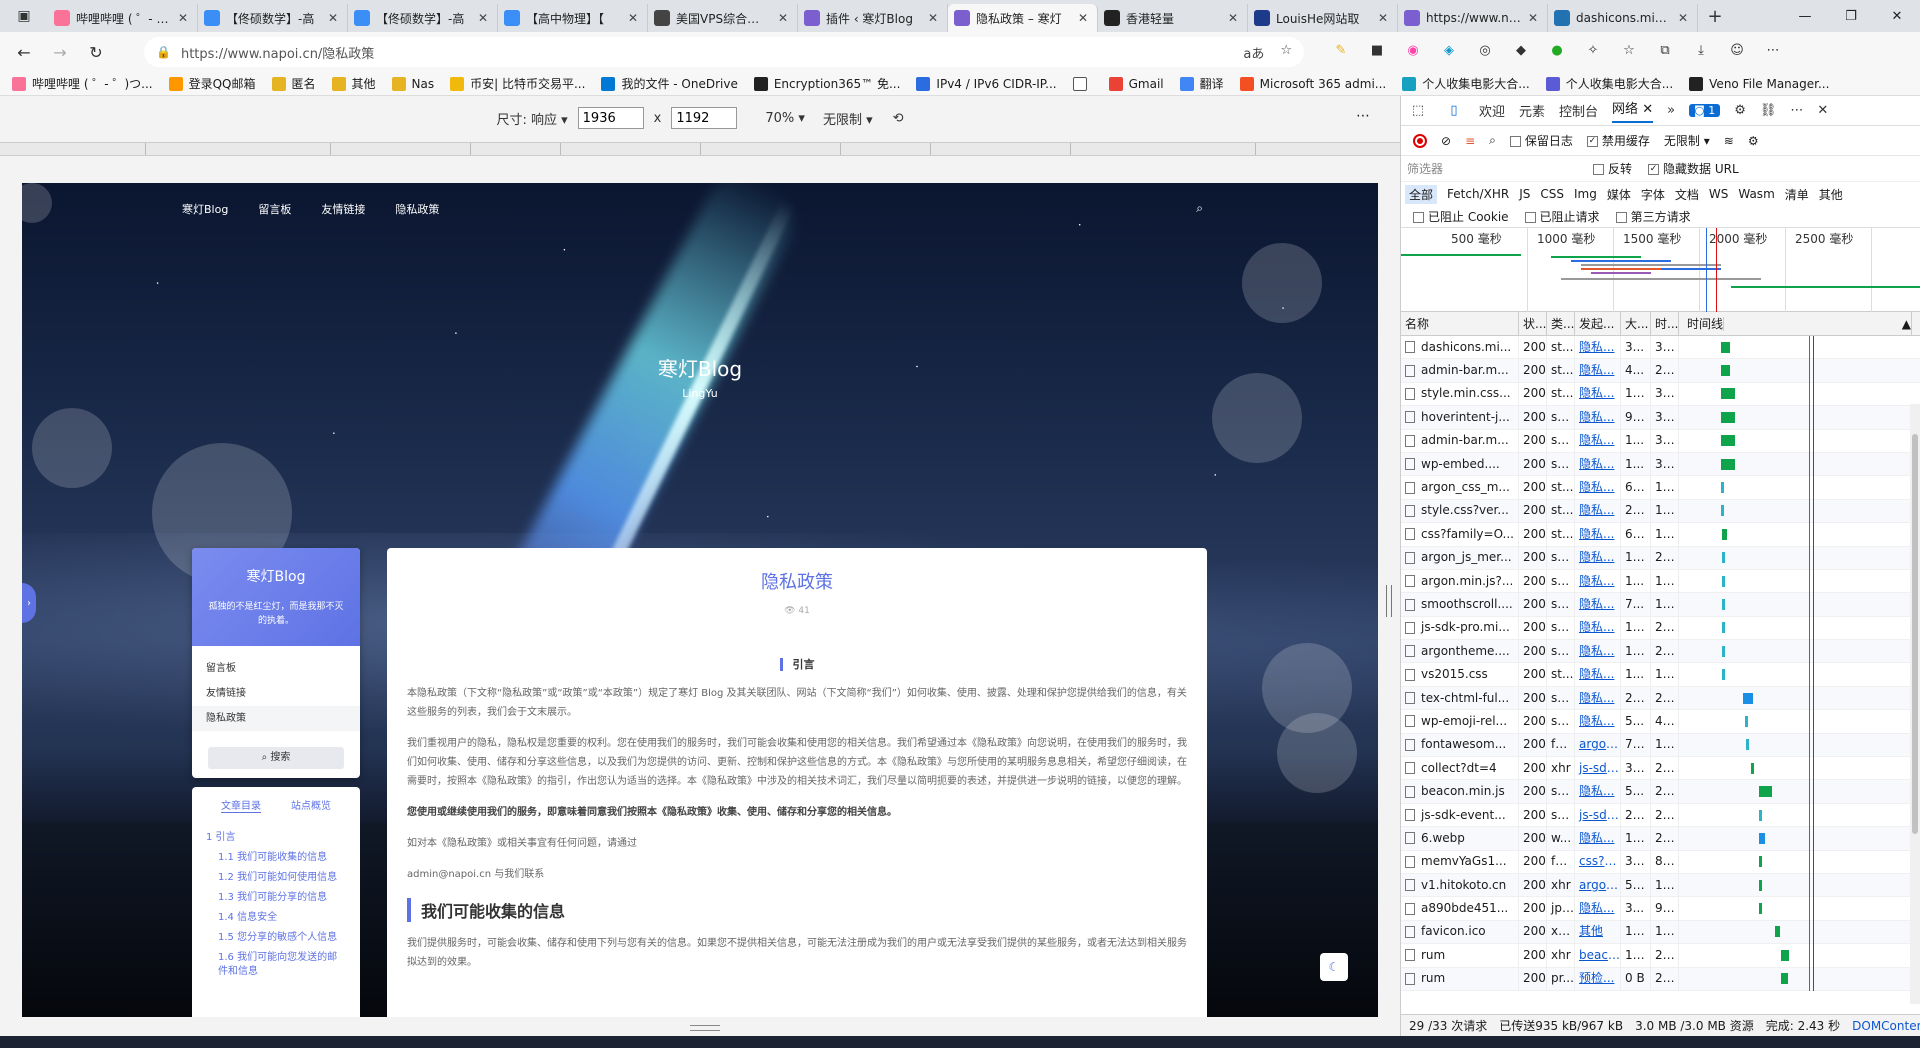  Describe the element at coordinates (1737, 50) in the screenshot. I see `profile-avatar-icon: ☺` at that location.